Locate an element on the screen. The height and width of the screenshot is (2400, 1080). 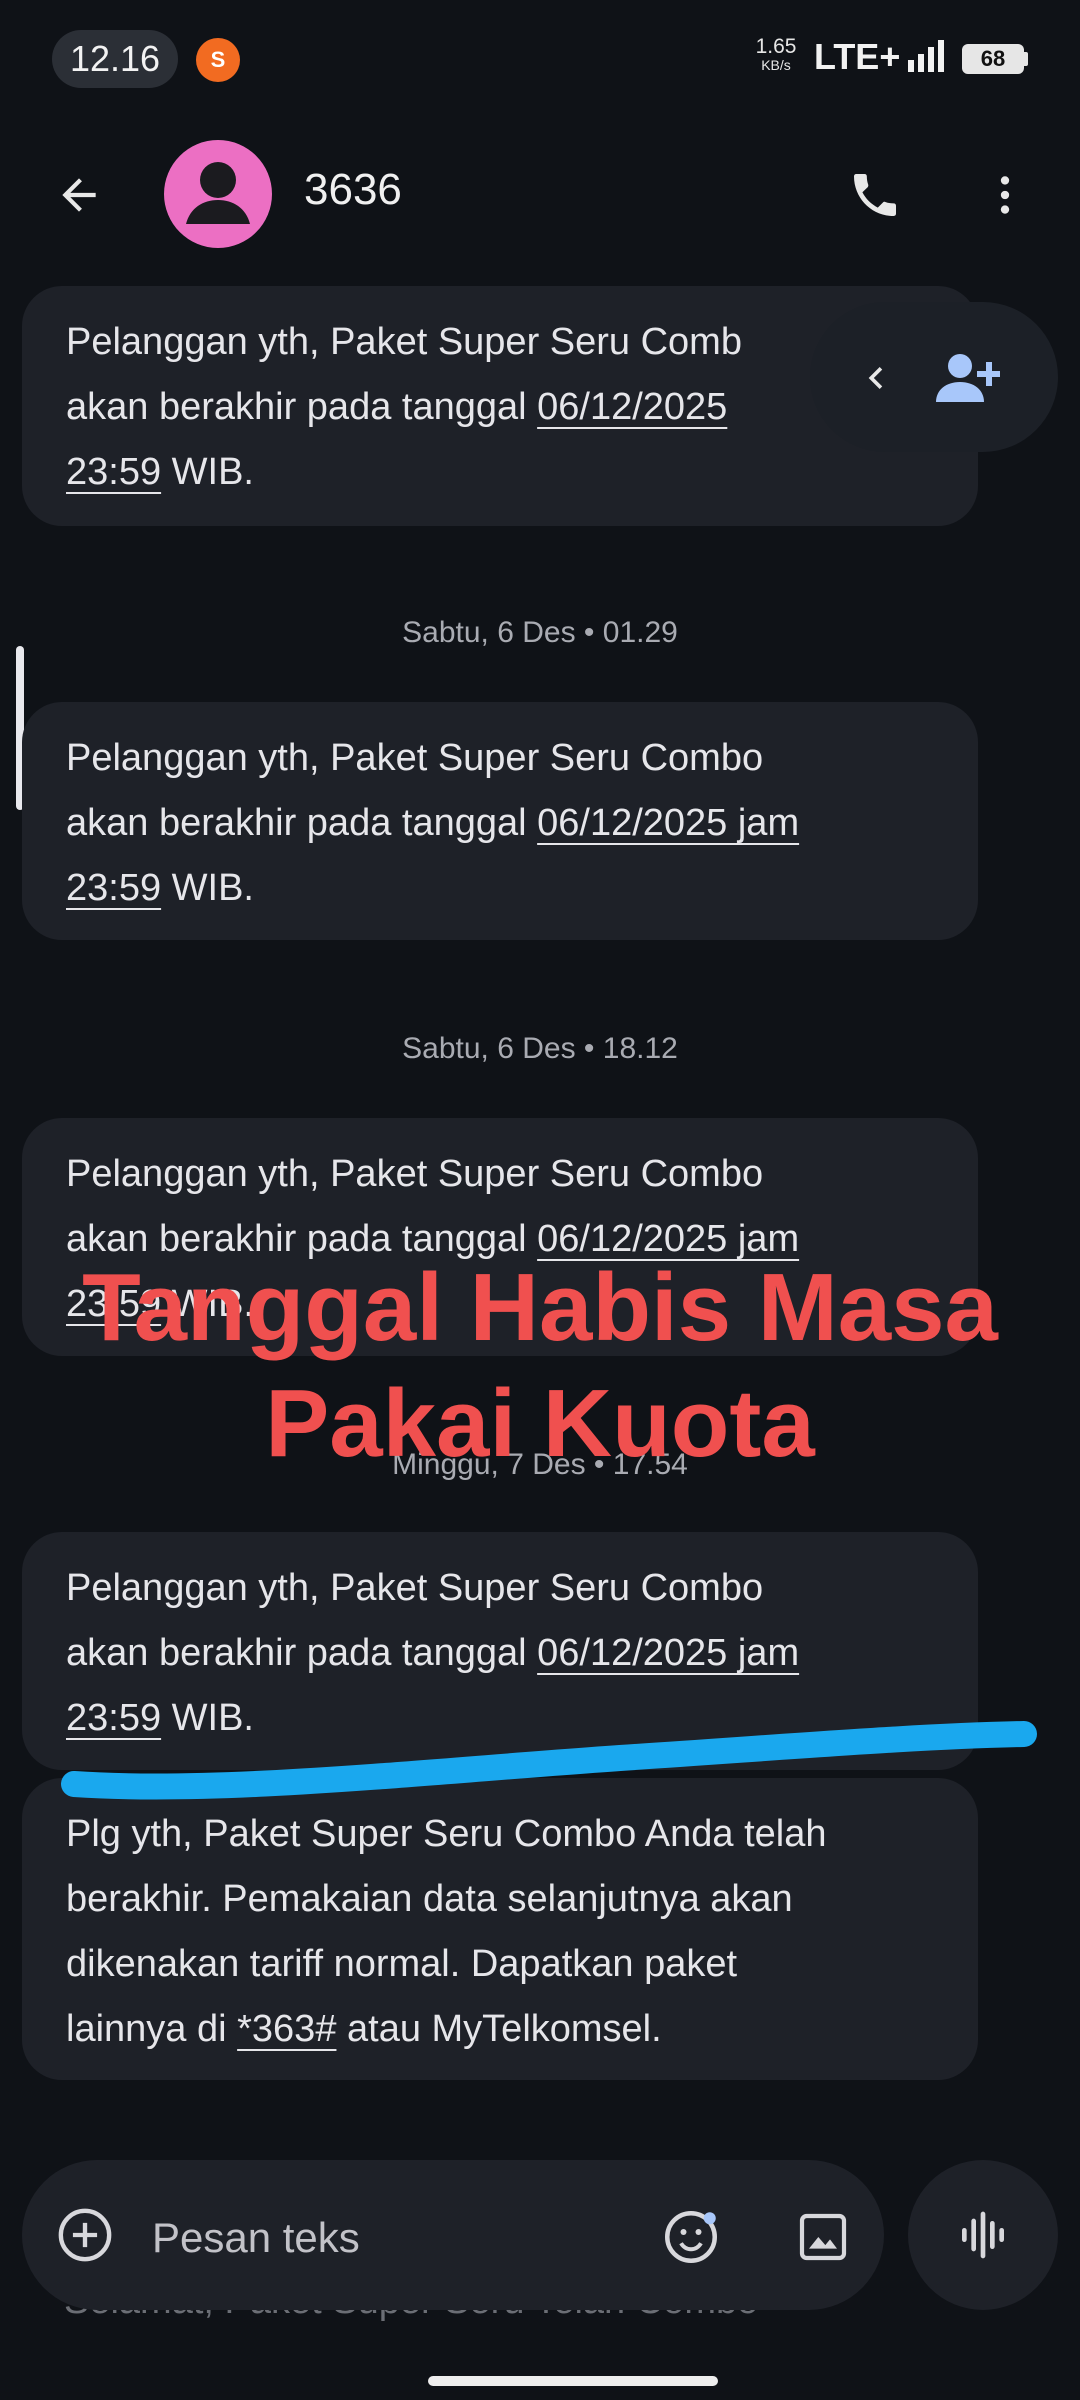
ussd-link: *363# is located at coordinates (286, 2029).